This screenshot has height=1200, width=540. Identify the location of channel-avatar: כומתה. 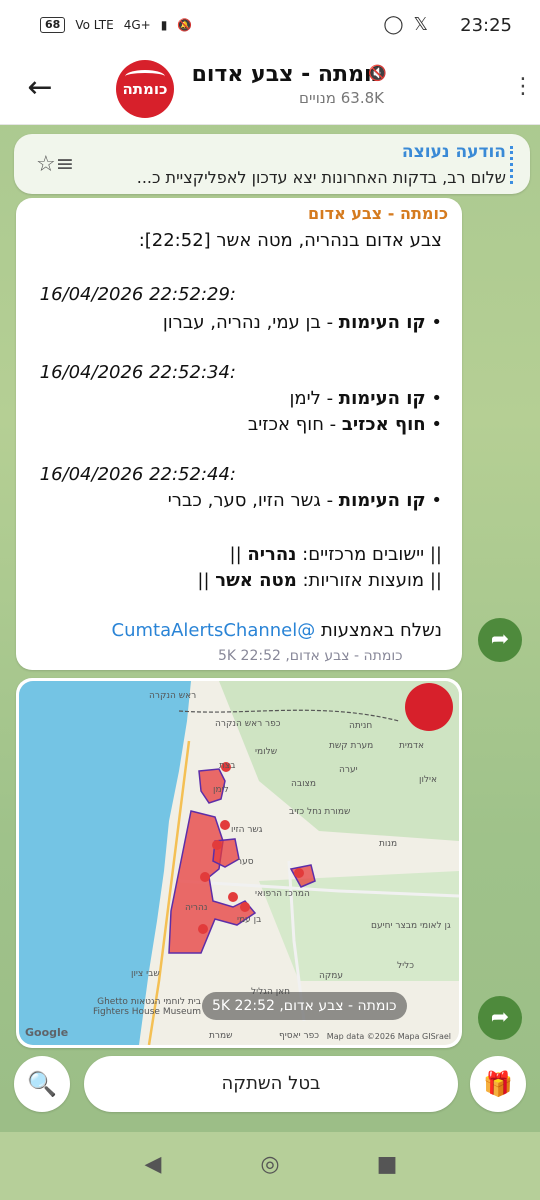
(145, 89).